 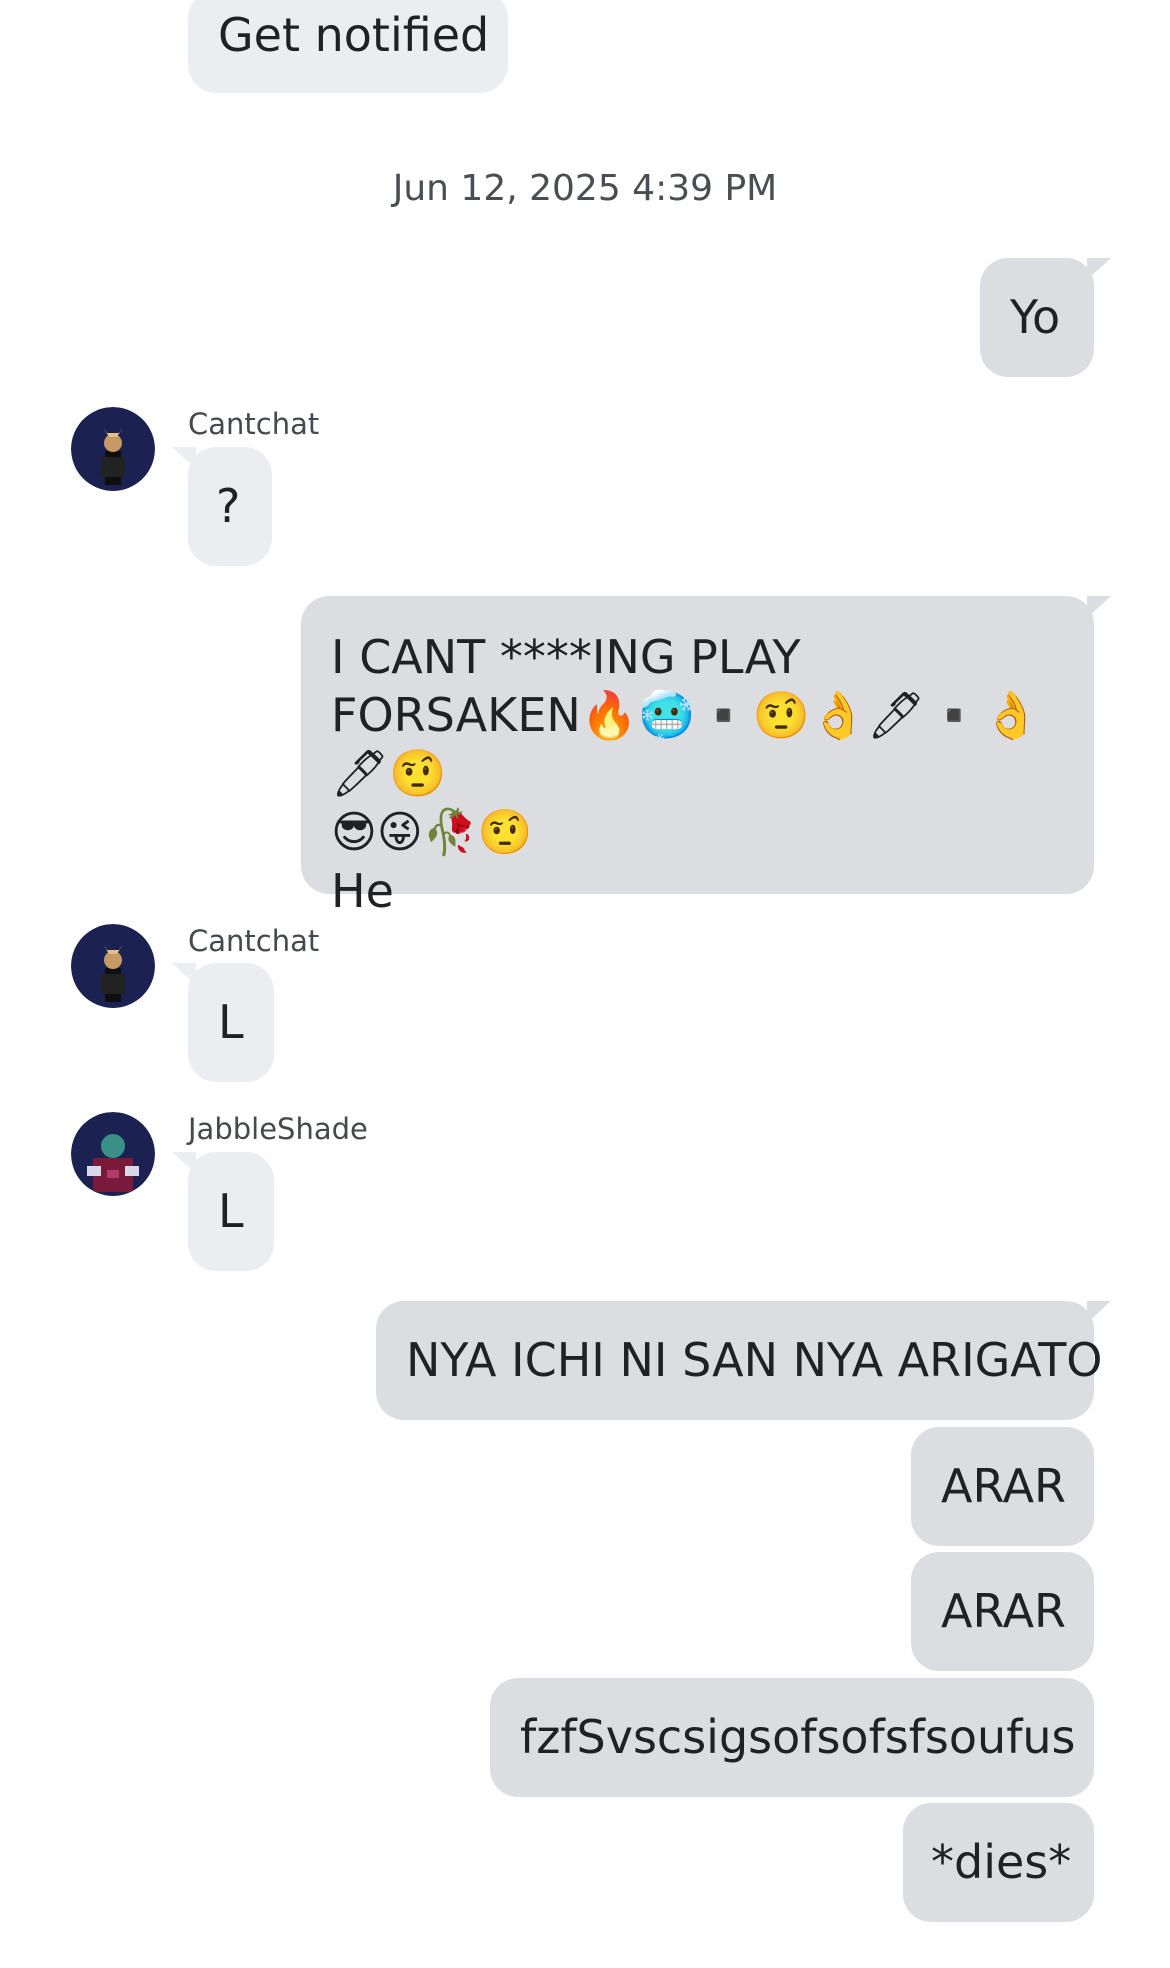 What do you see at coordinates (798, 1737) in the screenshot?
I see `message-text: fzfSvscsigsofsofsfsoufus` at bounding box center [798, 1737].